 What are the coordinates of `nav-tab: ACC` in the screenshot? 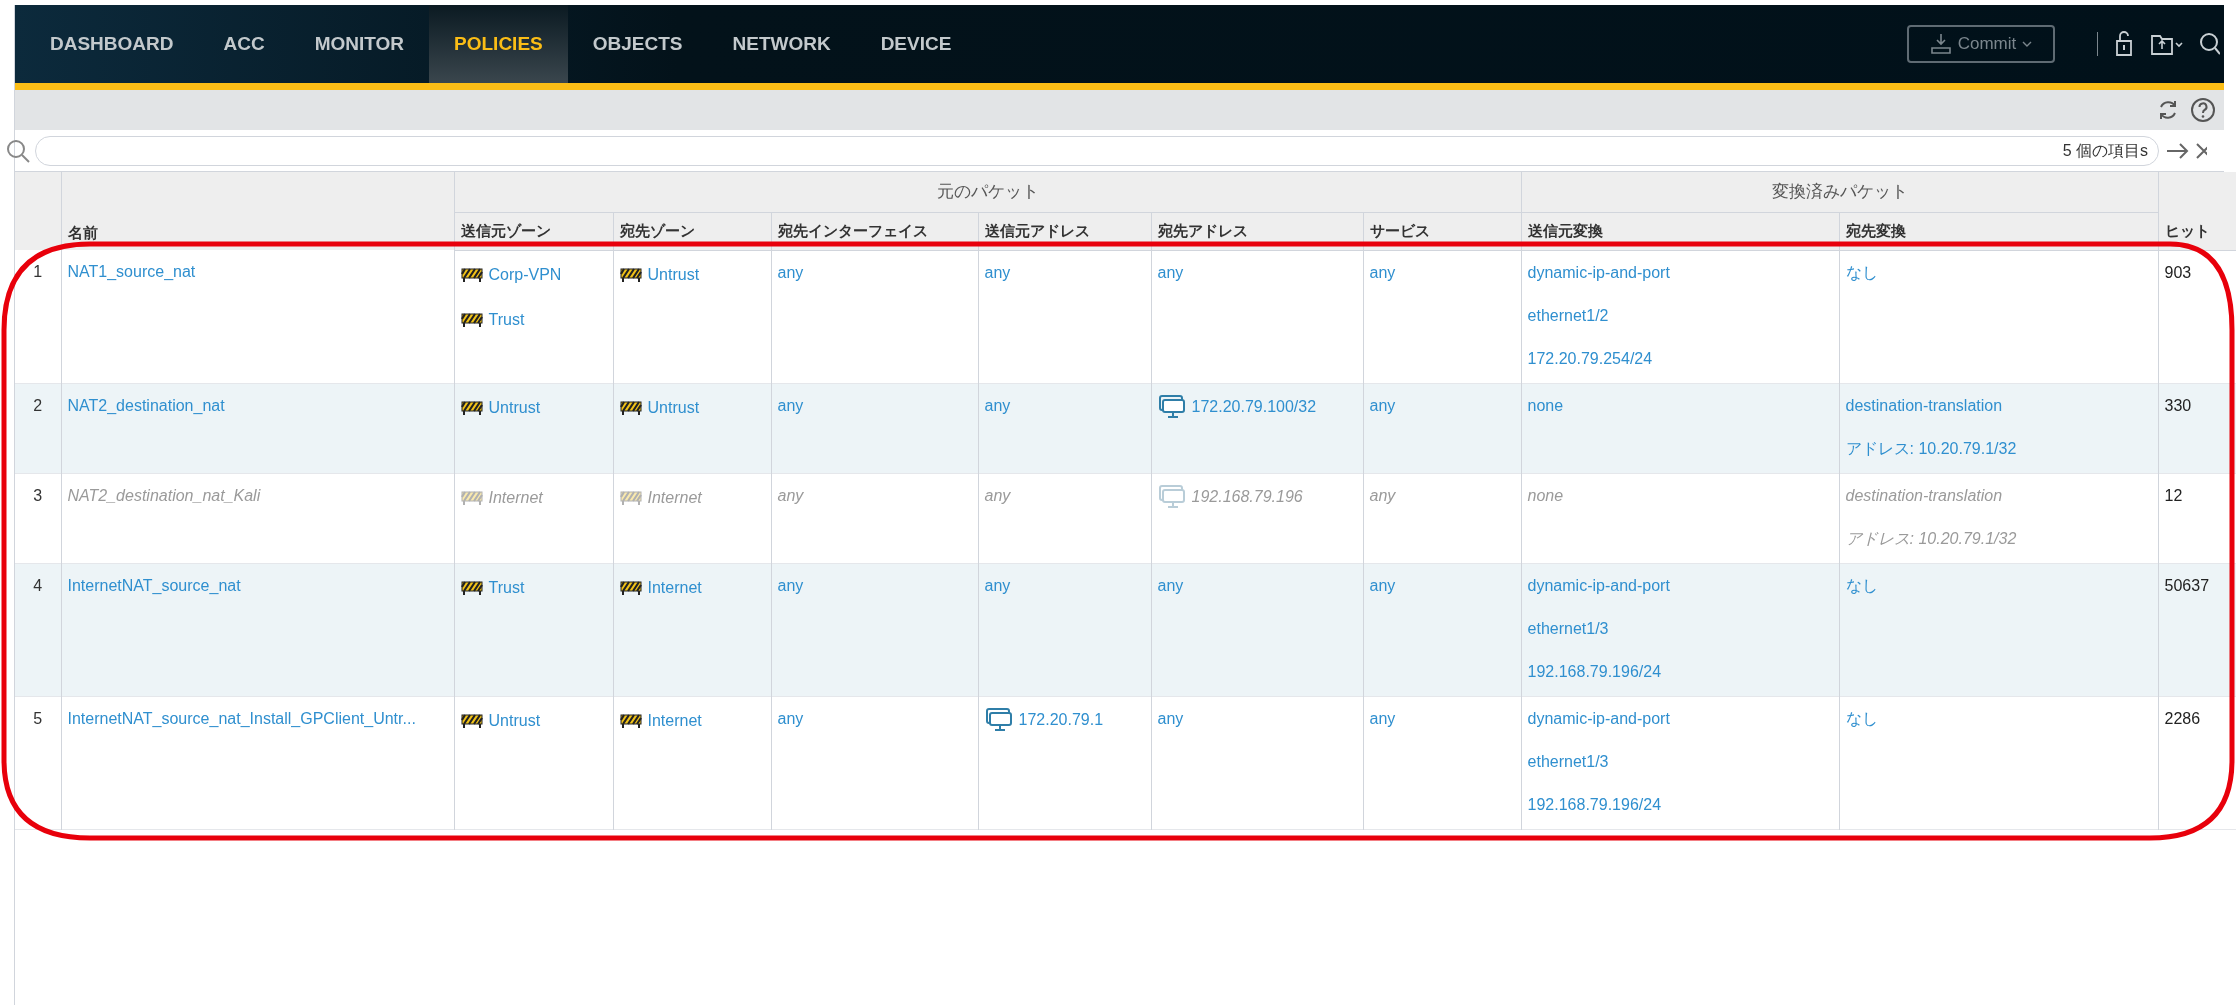 It's located at (244, 44).